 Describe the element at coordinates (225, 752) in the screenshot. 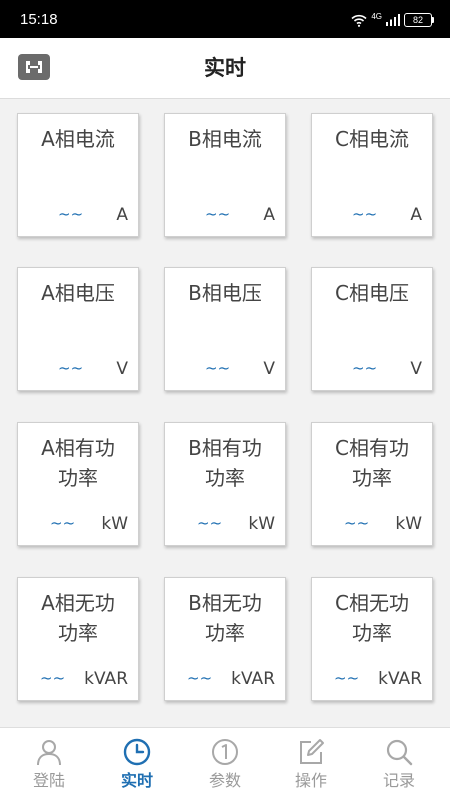

I see `number-one-icon` at that location.